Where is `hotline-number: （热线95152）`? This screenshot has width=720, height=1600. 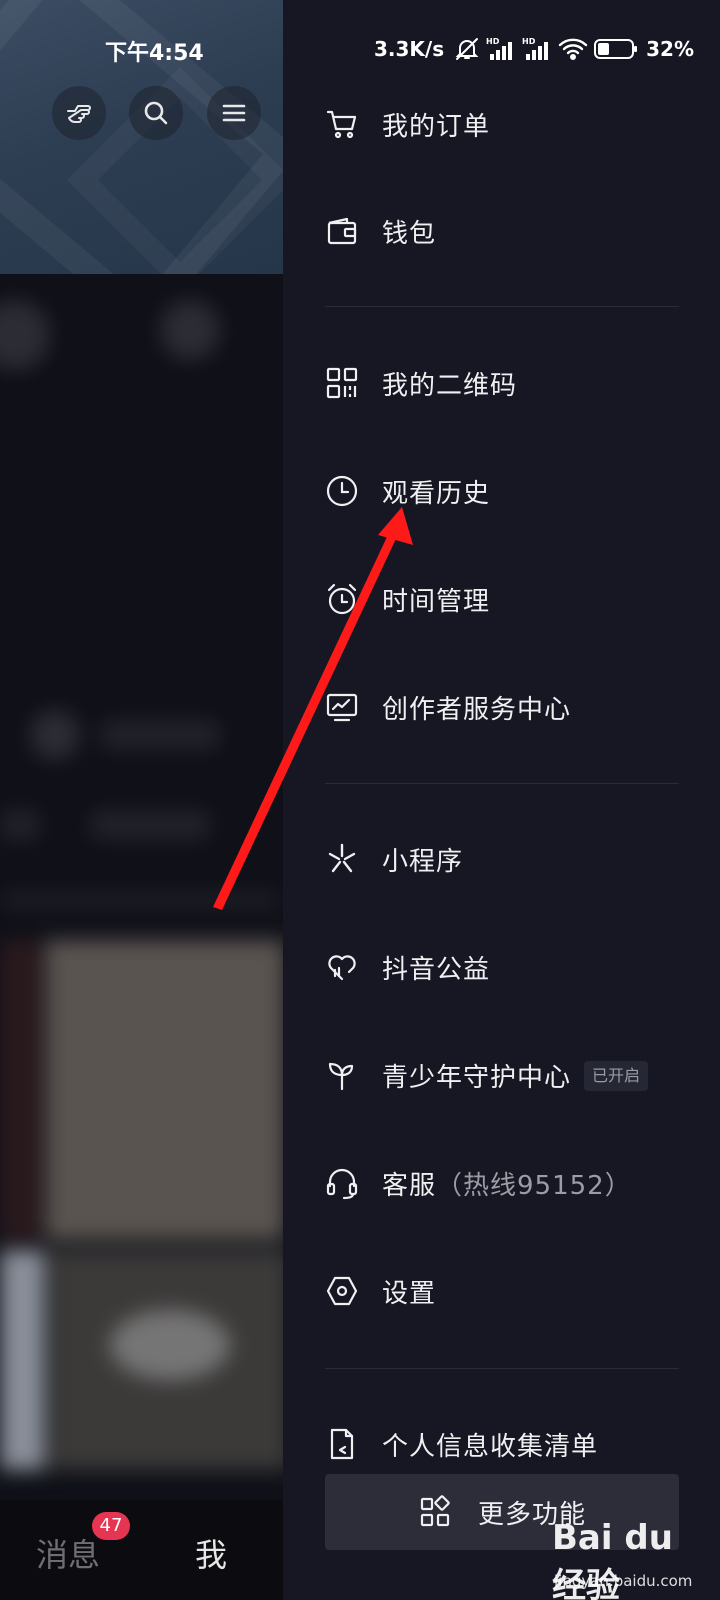
hotline-number: （热线95152） is located at coordinates (534, 1185).